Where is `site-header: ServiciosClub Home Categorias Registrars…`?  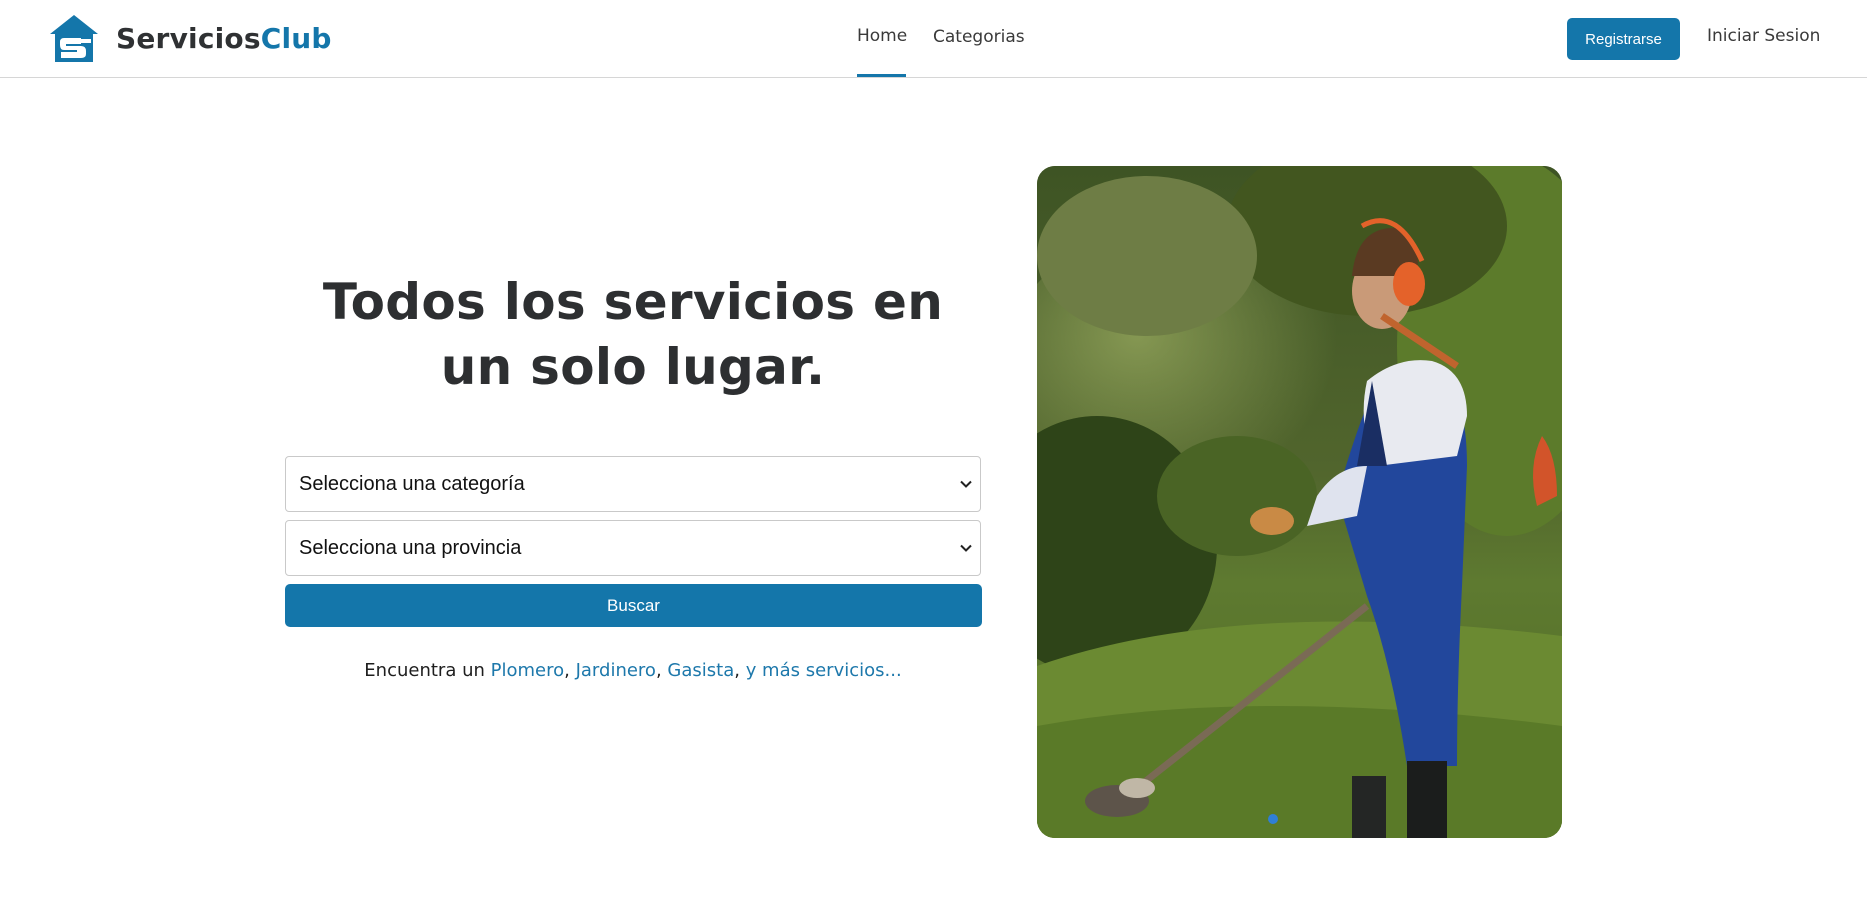
site-header: ServiciosClub Home Categorias Registrars… is located at coordinates (933, 39).